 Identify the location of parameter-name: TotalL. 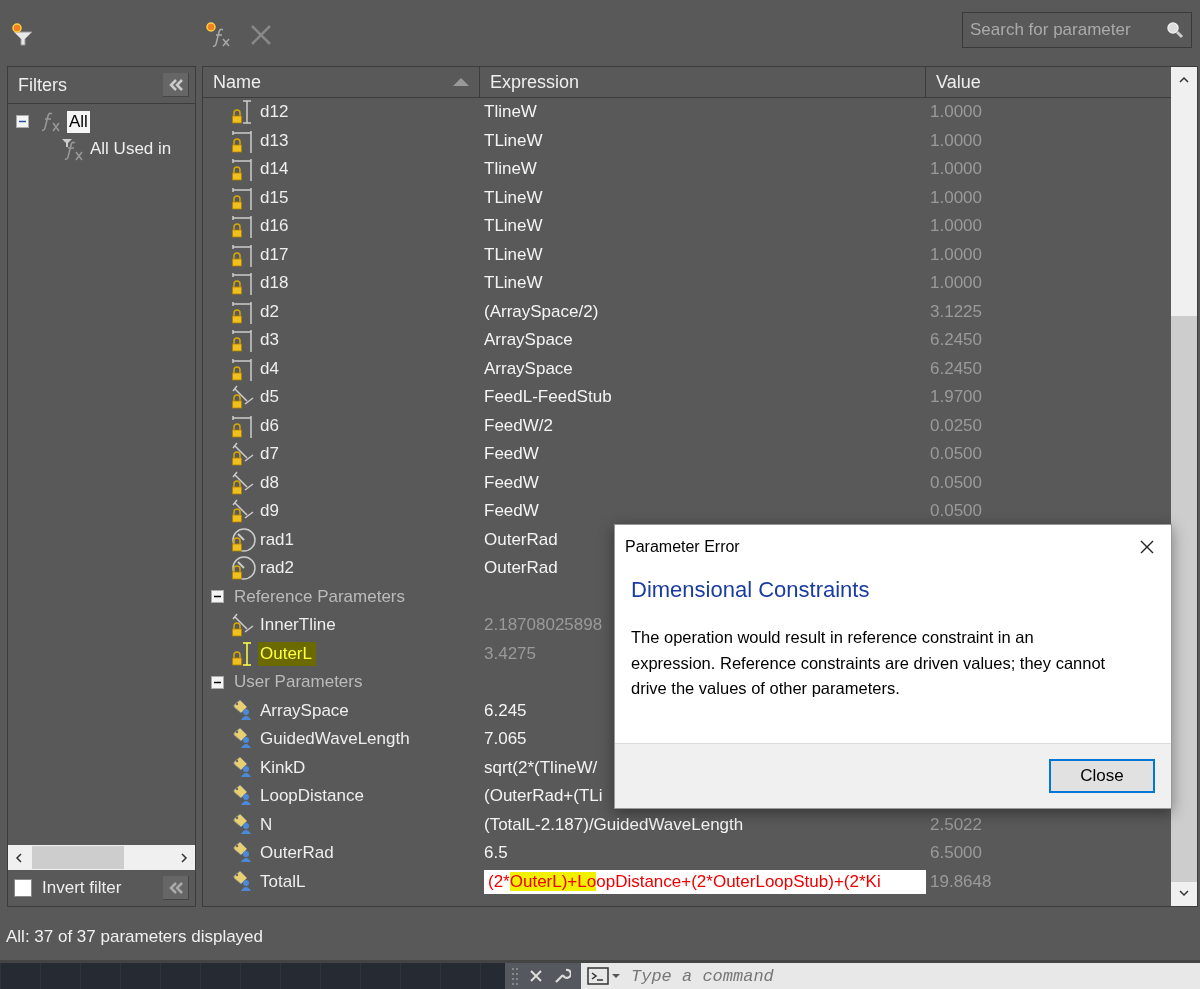
(283, 881).